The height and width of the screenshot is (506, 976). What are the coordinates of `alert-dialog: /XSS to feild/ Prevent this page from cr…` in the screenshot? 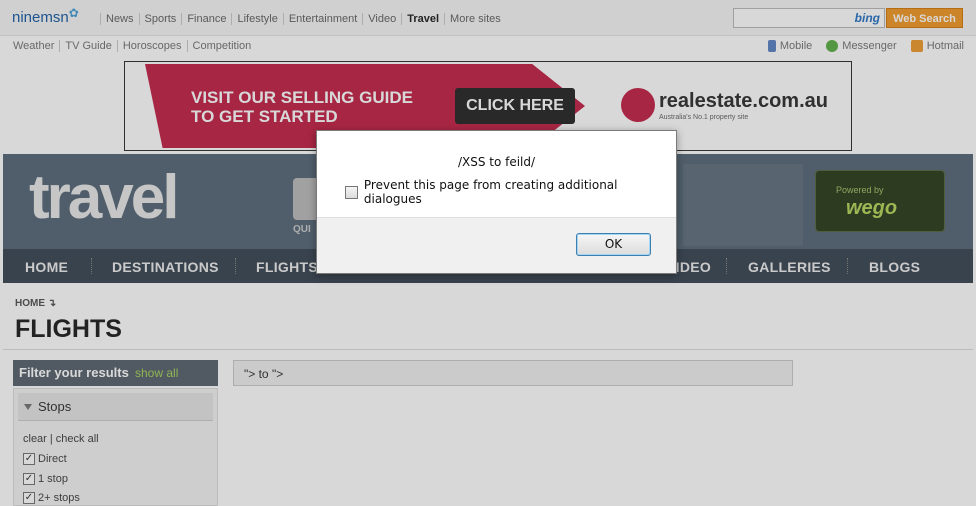 It's located at (496, 202).